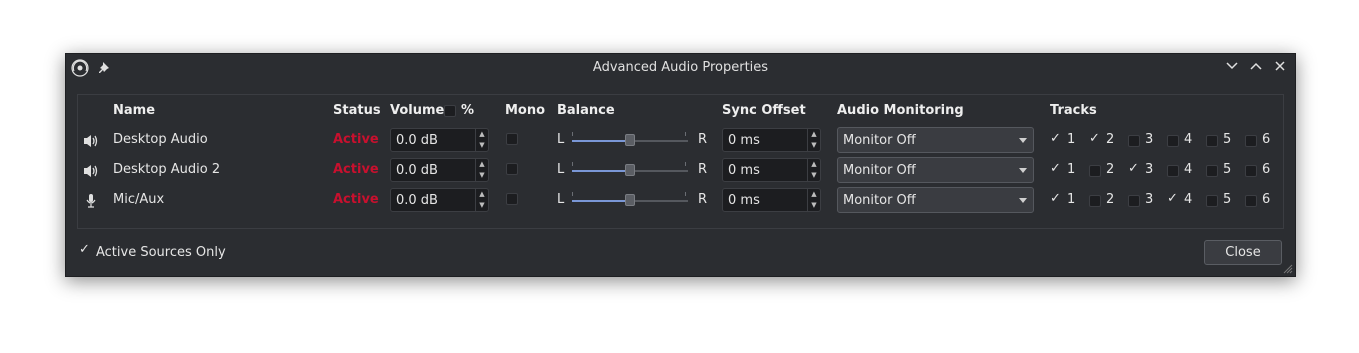 The width and height of the screenshot is (1359, 353). I want to click on minimize-button, so click(1232, 68).